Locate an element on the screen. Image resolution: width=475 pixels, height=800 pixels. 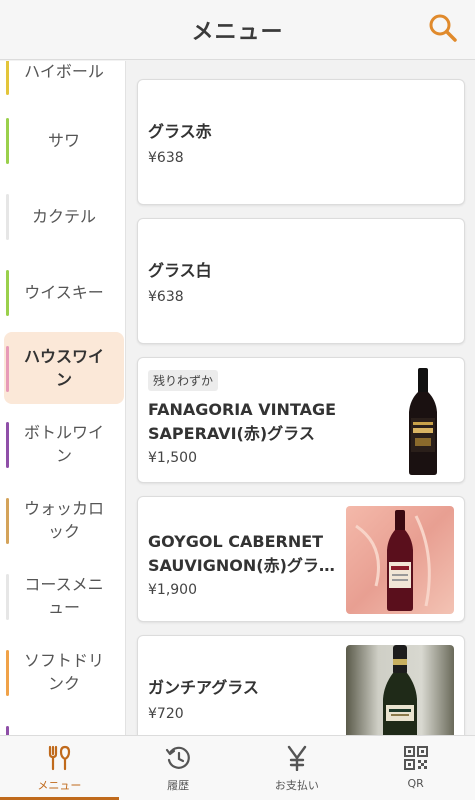
sidebar-item-label: サワ is located at coordinates (63, 140).